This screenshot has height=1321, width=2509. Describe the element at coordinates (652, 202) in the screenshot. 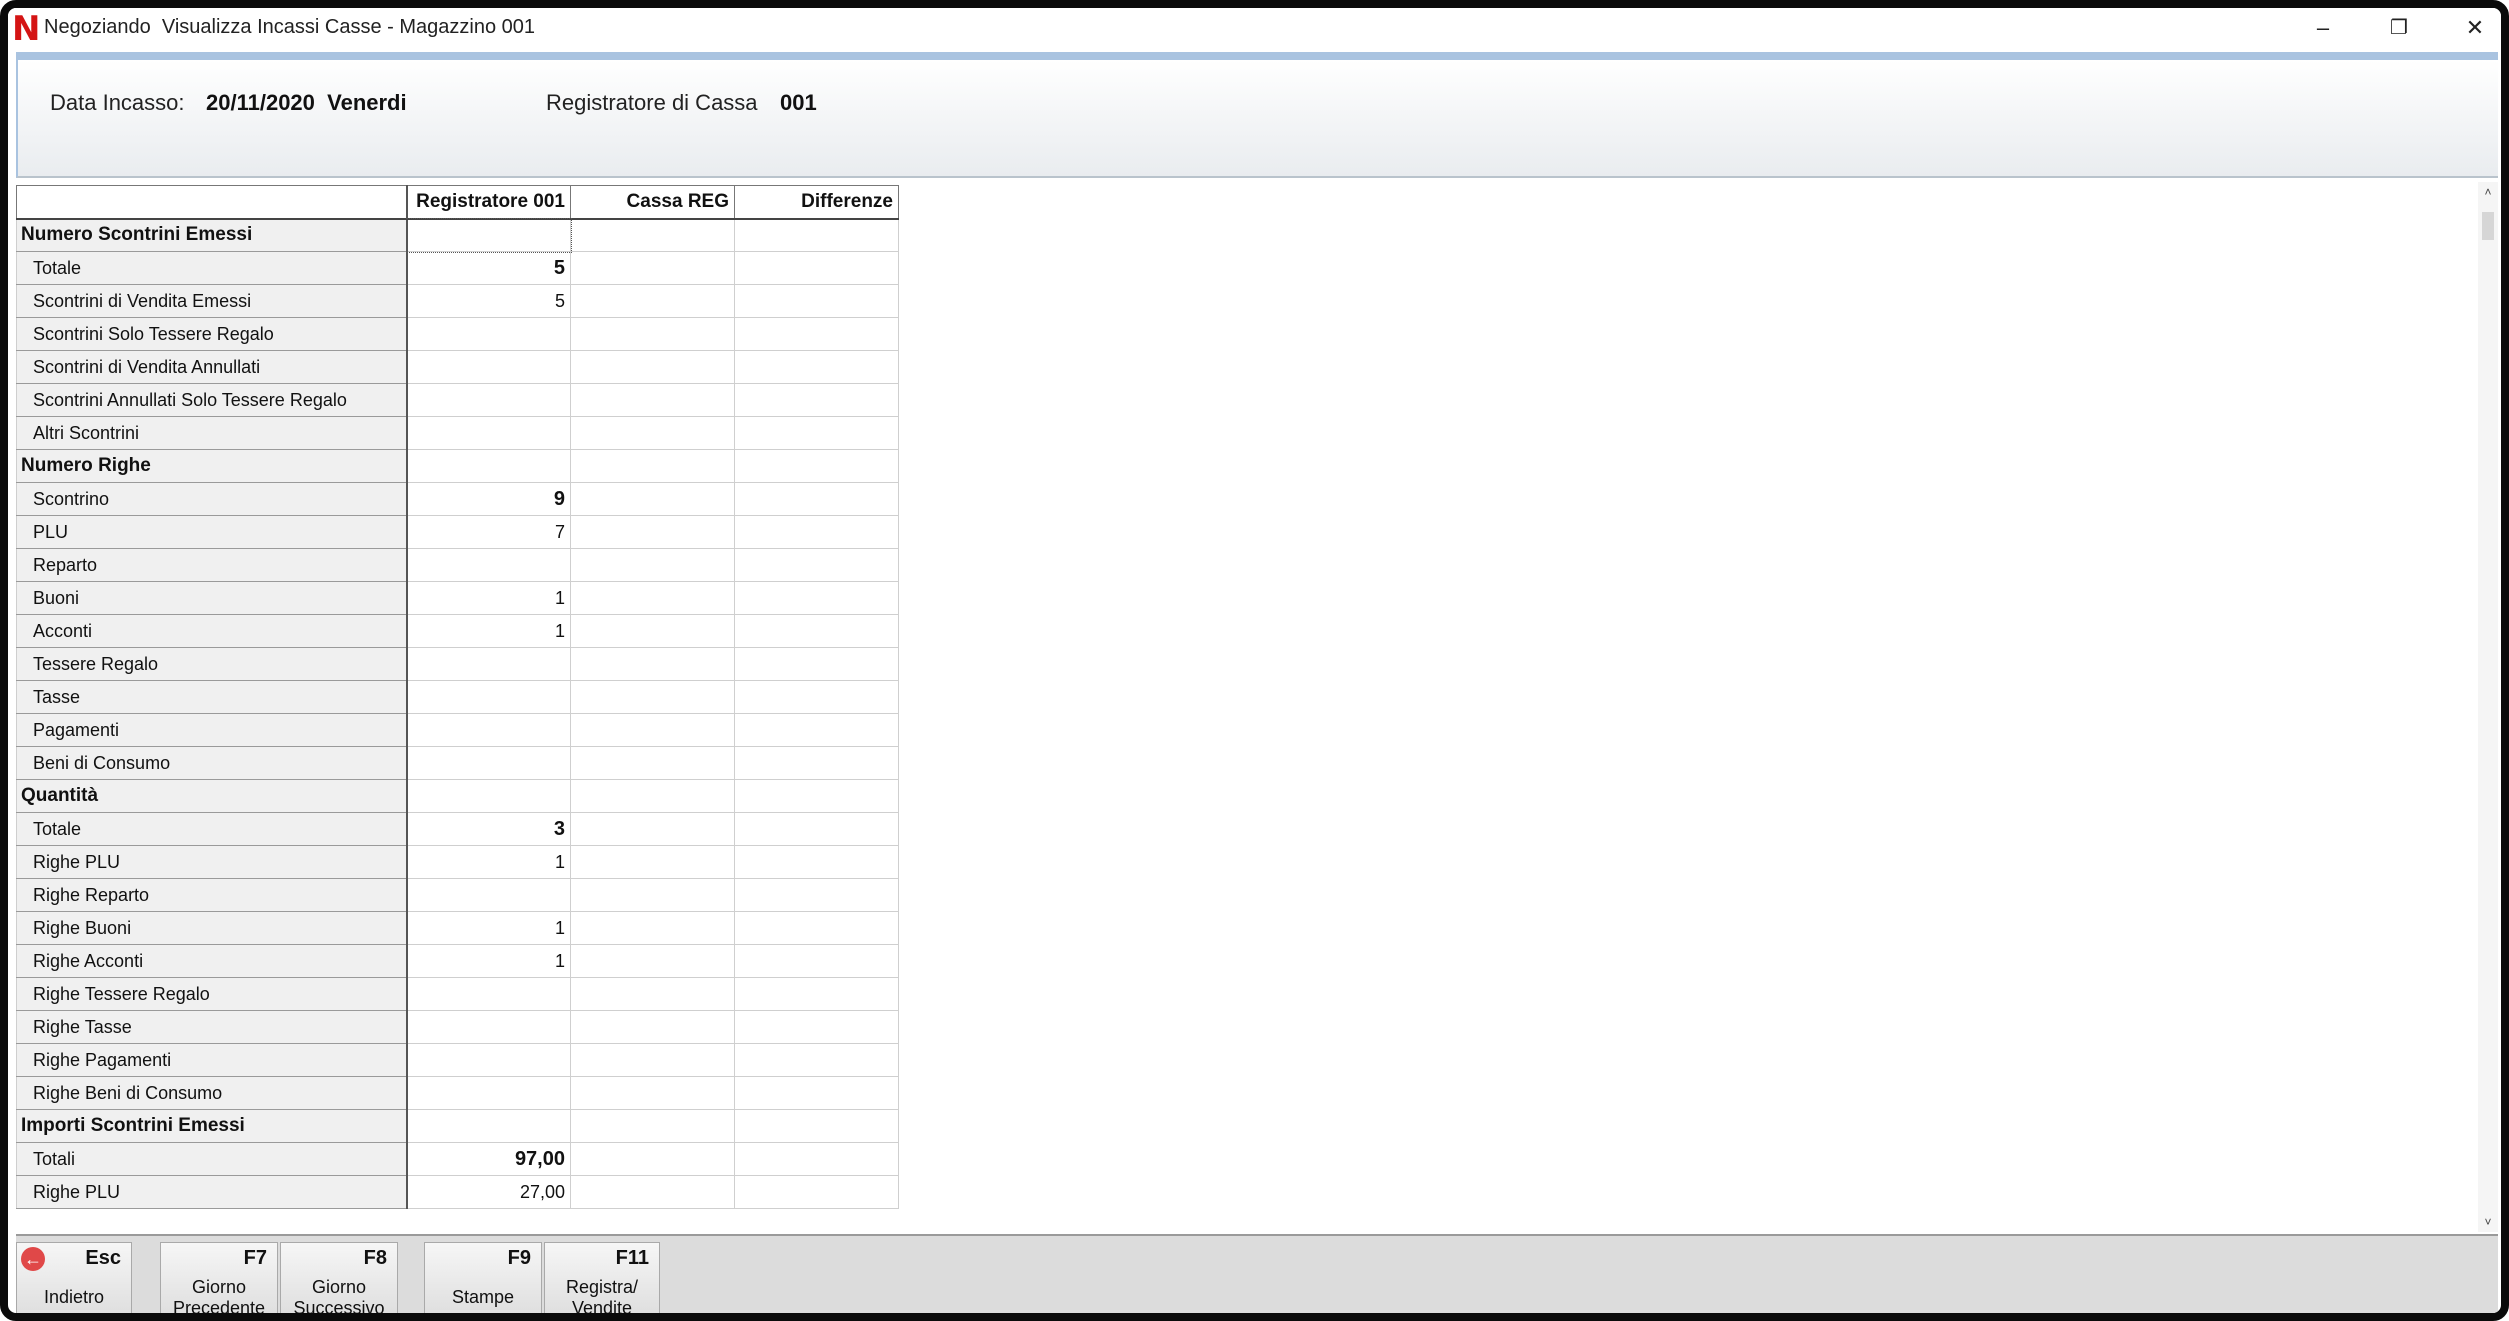

I see `column-header: Cassa REG` at that location.